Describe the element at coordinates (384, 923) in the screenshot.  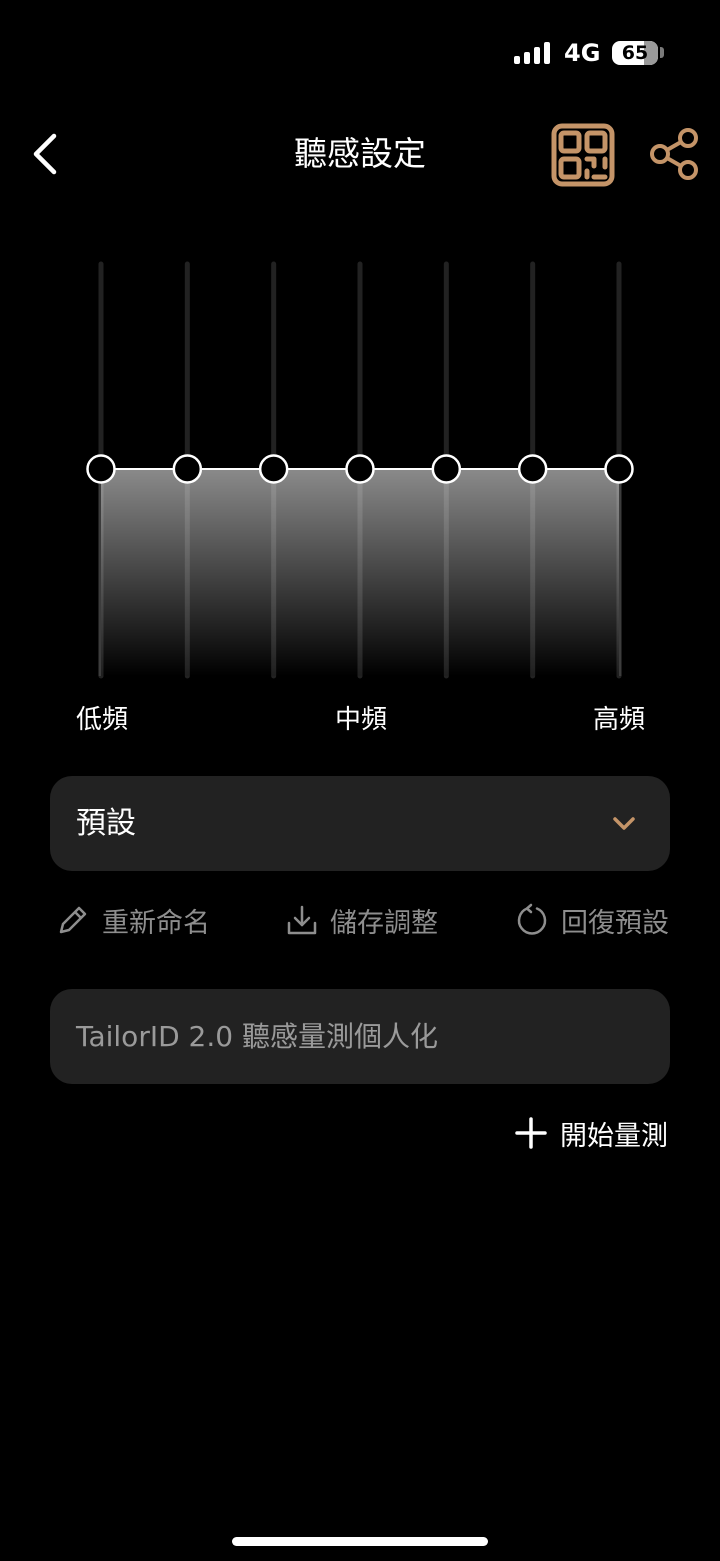
I see `save-adjustment-label: 儲存調整` at that location.